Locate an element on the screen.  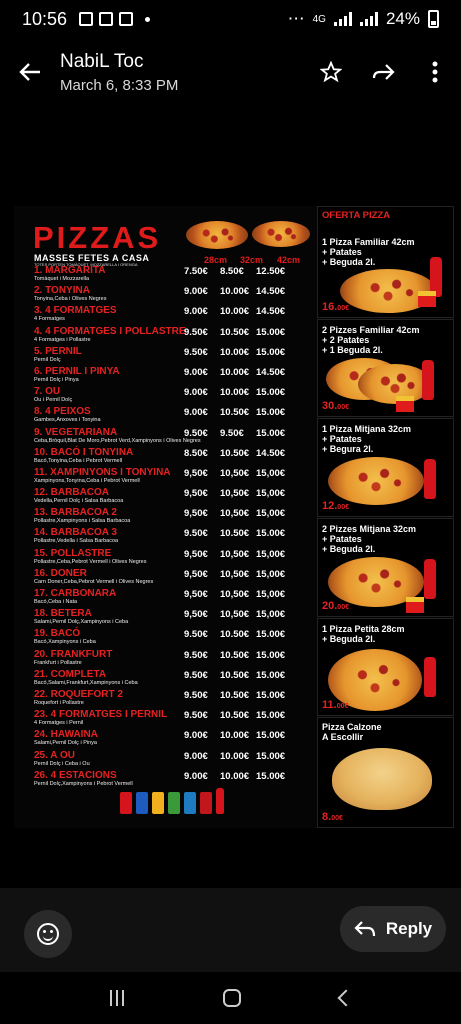
pizza-image is located at coordinates (395, 384).